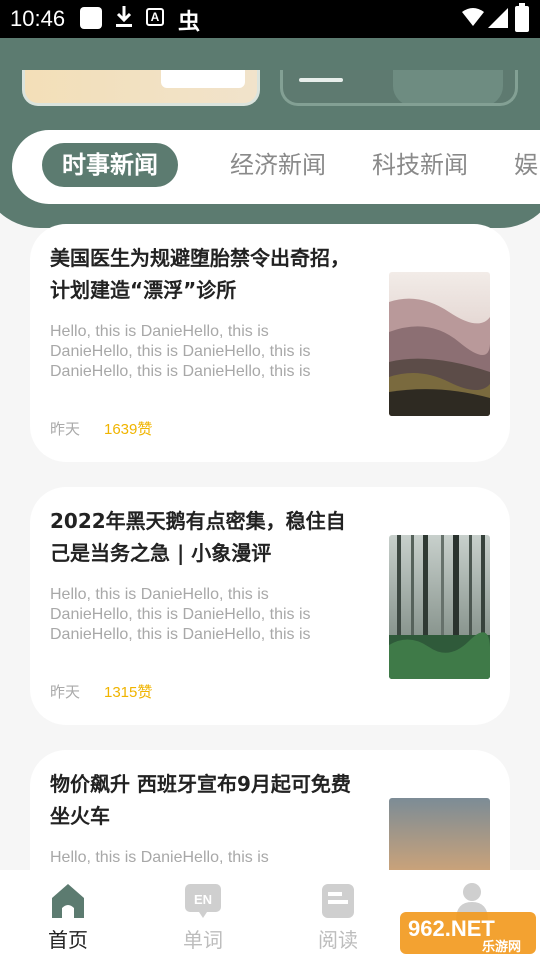 This screenshot has height=960, width=540. I want to click on site-watermark: 962.NET 乐游网, so click(468, 933).